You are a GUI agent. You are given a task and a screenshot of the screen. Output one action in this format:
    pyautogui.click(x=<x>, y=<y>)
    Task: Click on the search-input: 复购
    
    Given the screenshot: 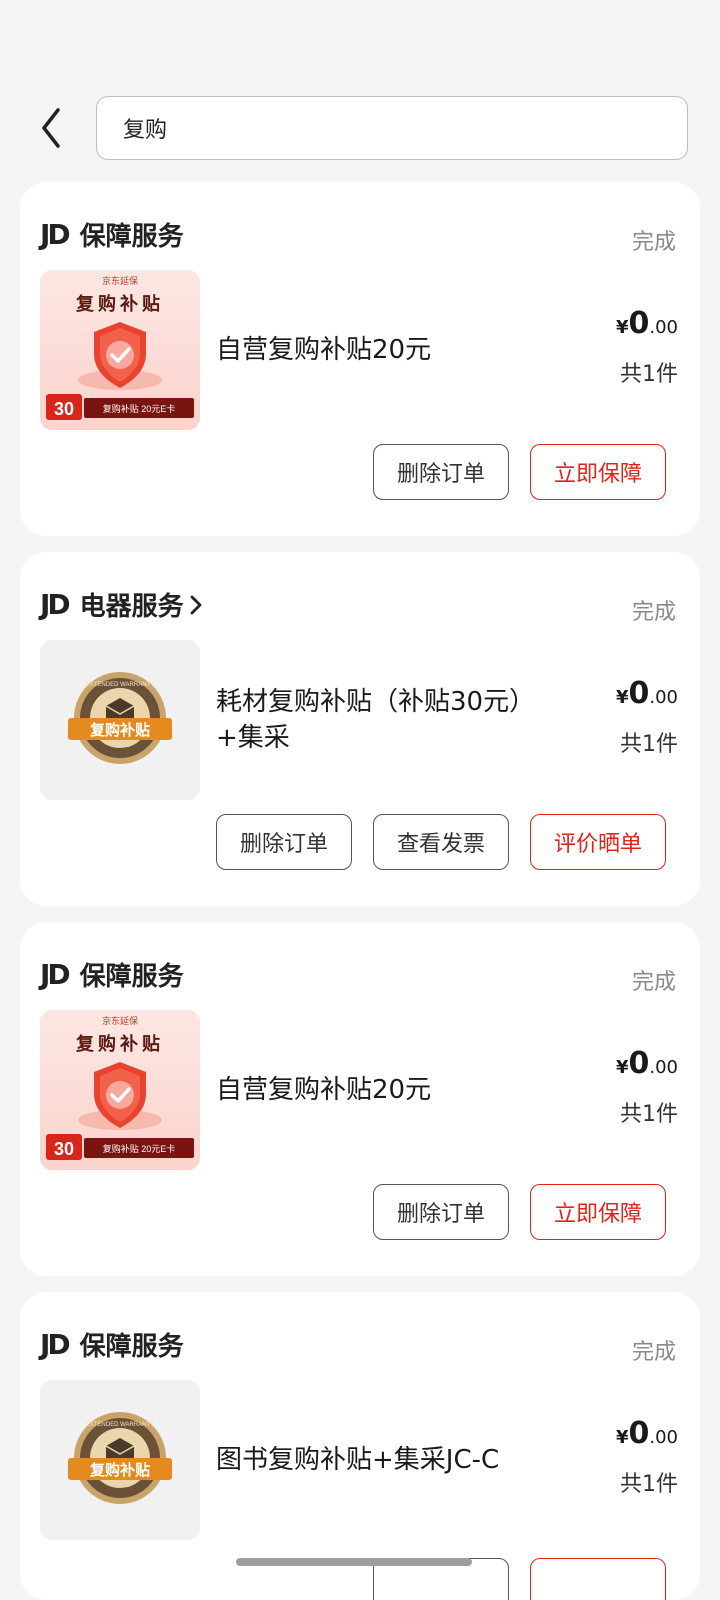 What is the action you would take?
    pyautogui.click(x=392, y=128)
    